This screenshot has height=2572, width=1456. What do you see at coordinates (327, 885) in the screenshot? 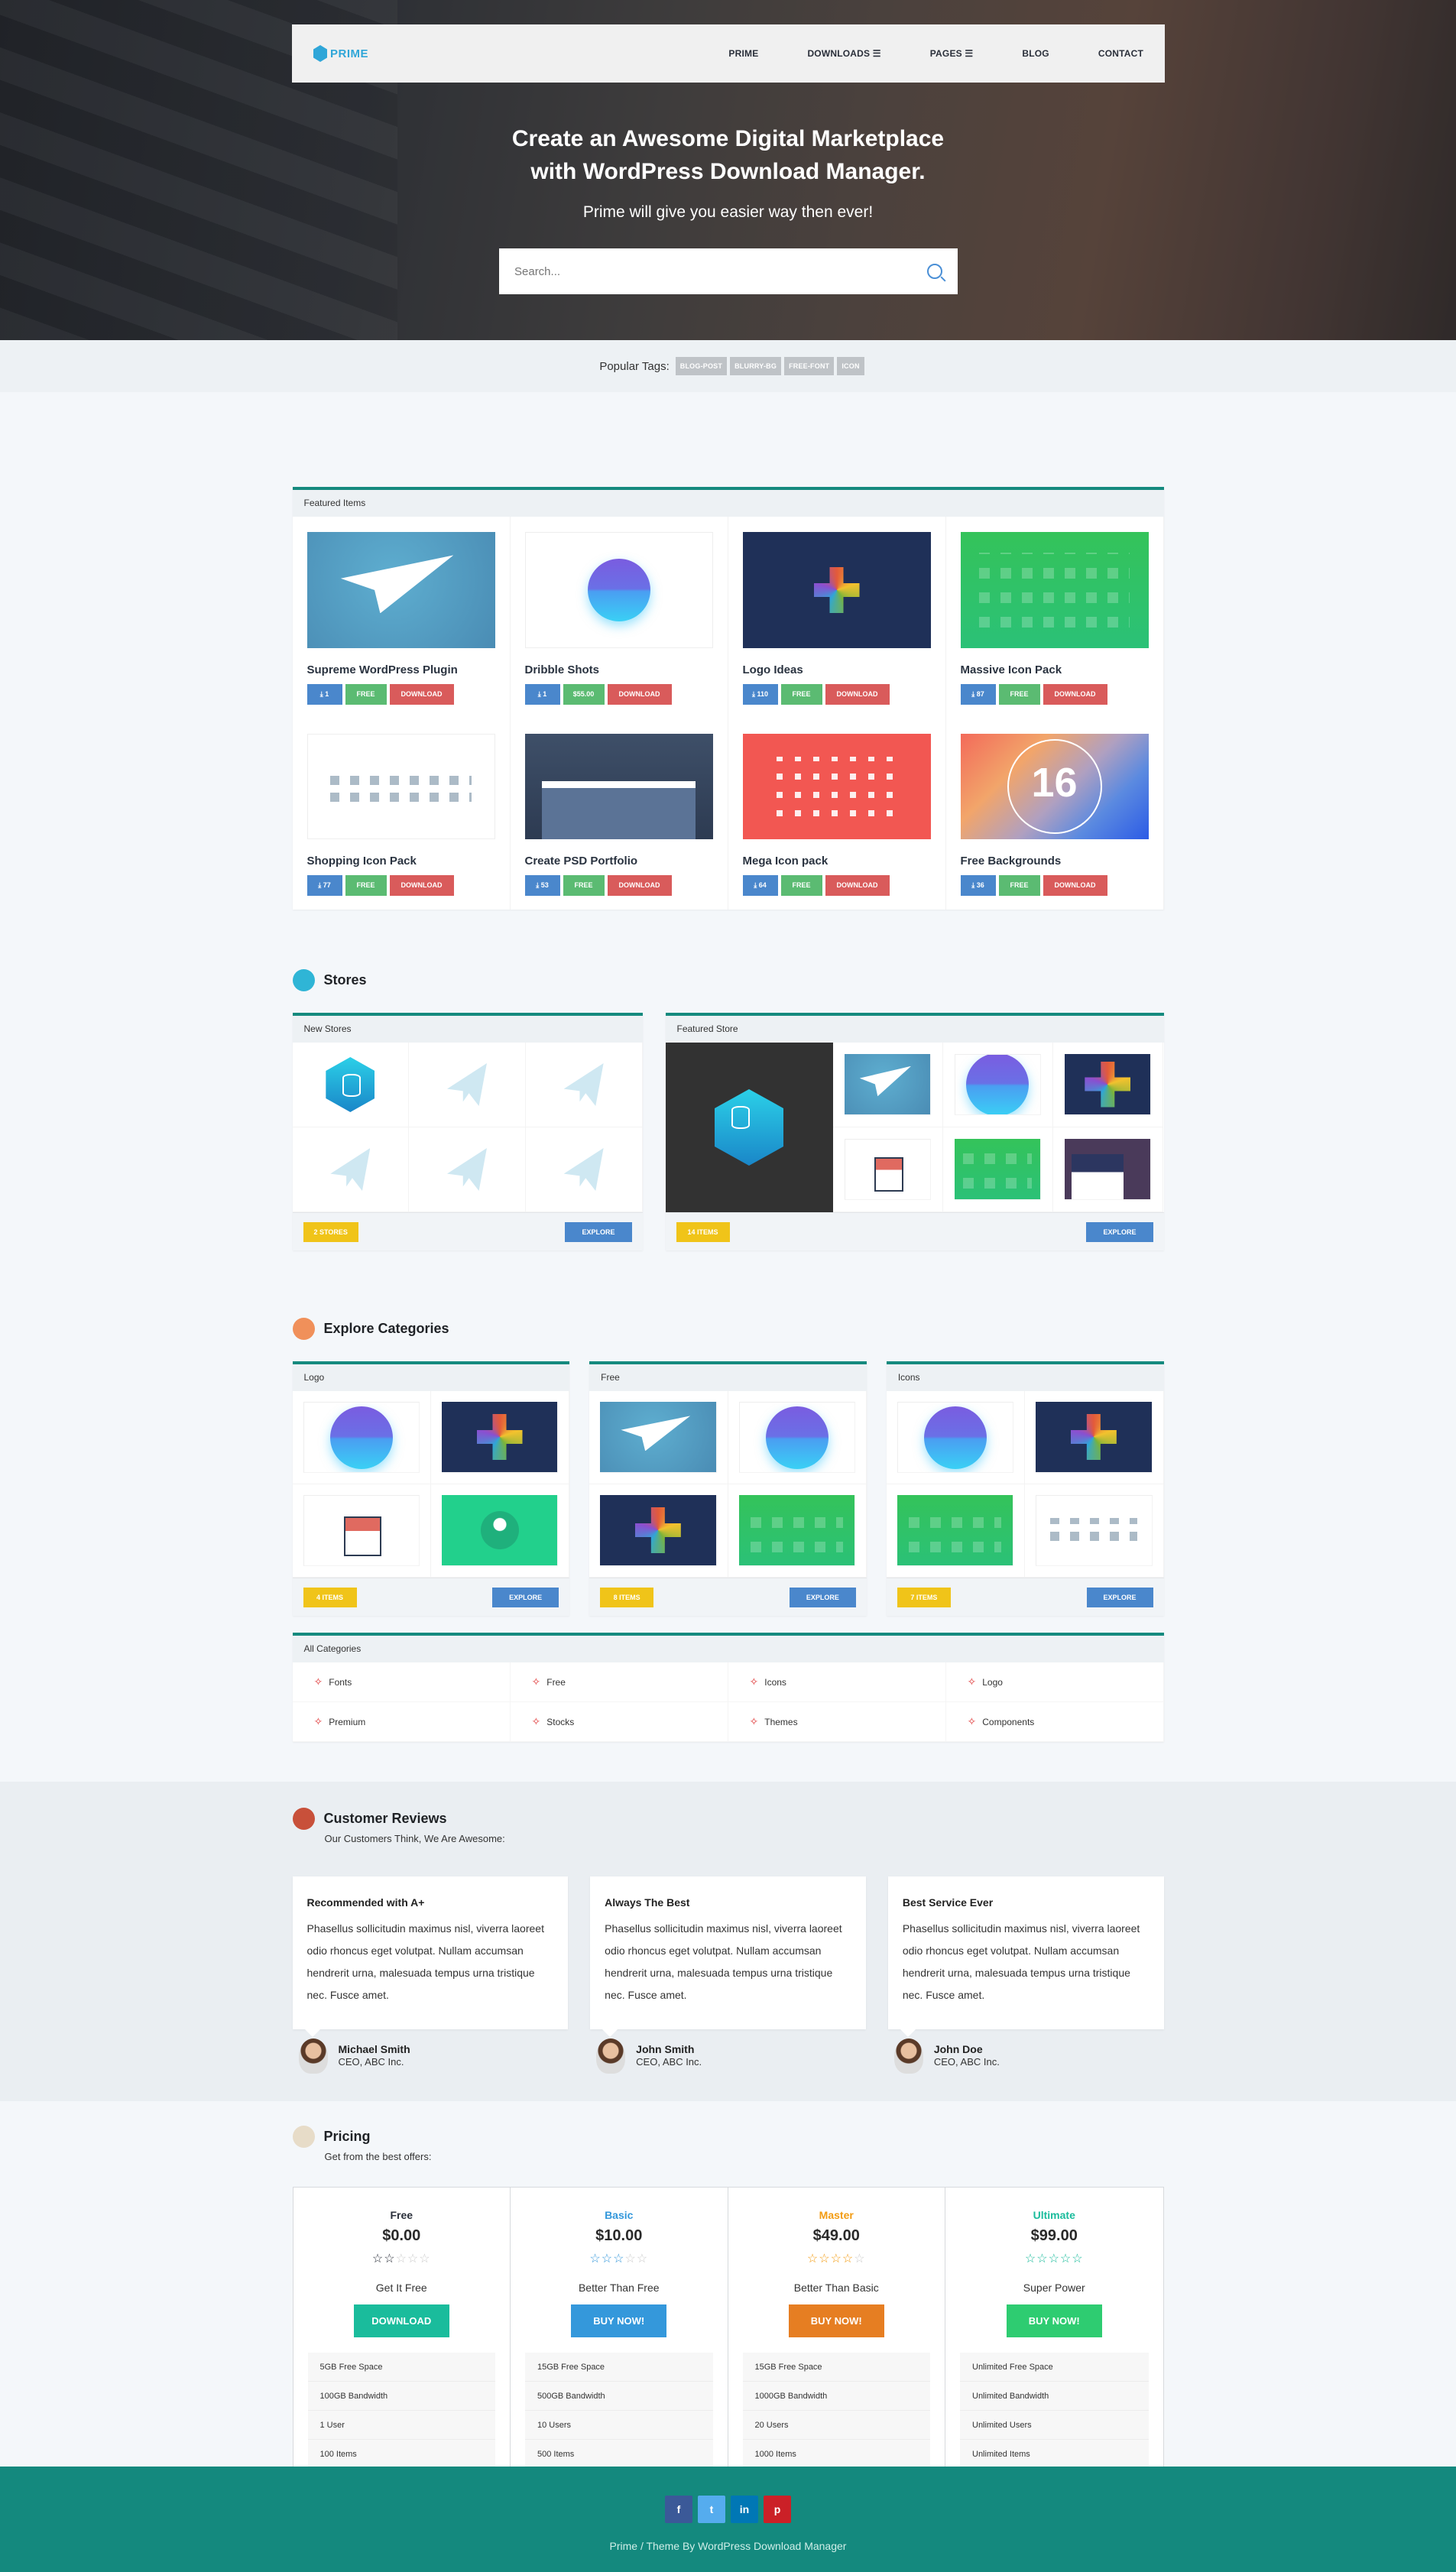
I see `download-count-value: 77` at bounding box center [327, 885].